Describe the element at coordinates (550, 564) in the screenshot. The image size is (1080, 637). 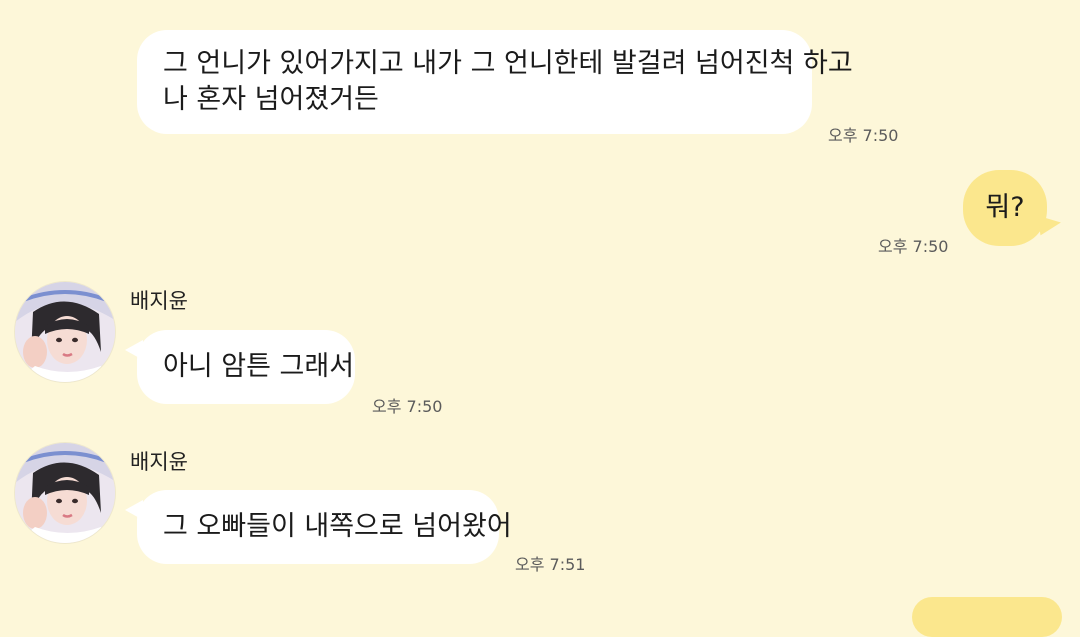
I see `message-timestamp: 오후 7:51` at that location.